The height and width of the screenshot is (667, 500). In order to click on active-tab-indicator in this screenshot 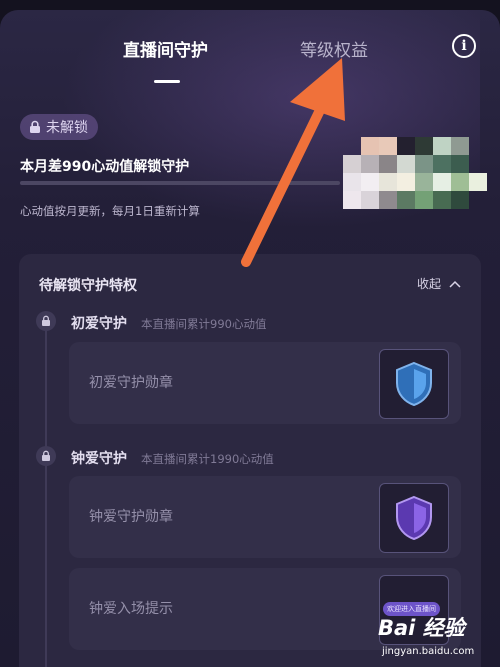, I will do `click(167, 81)`.